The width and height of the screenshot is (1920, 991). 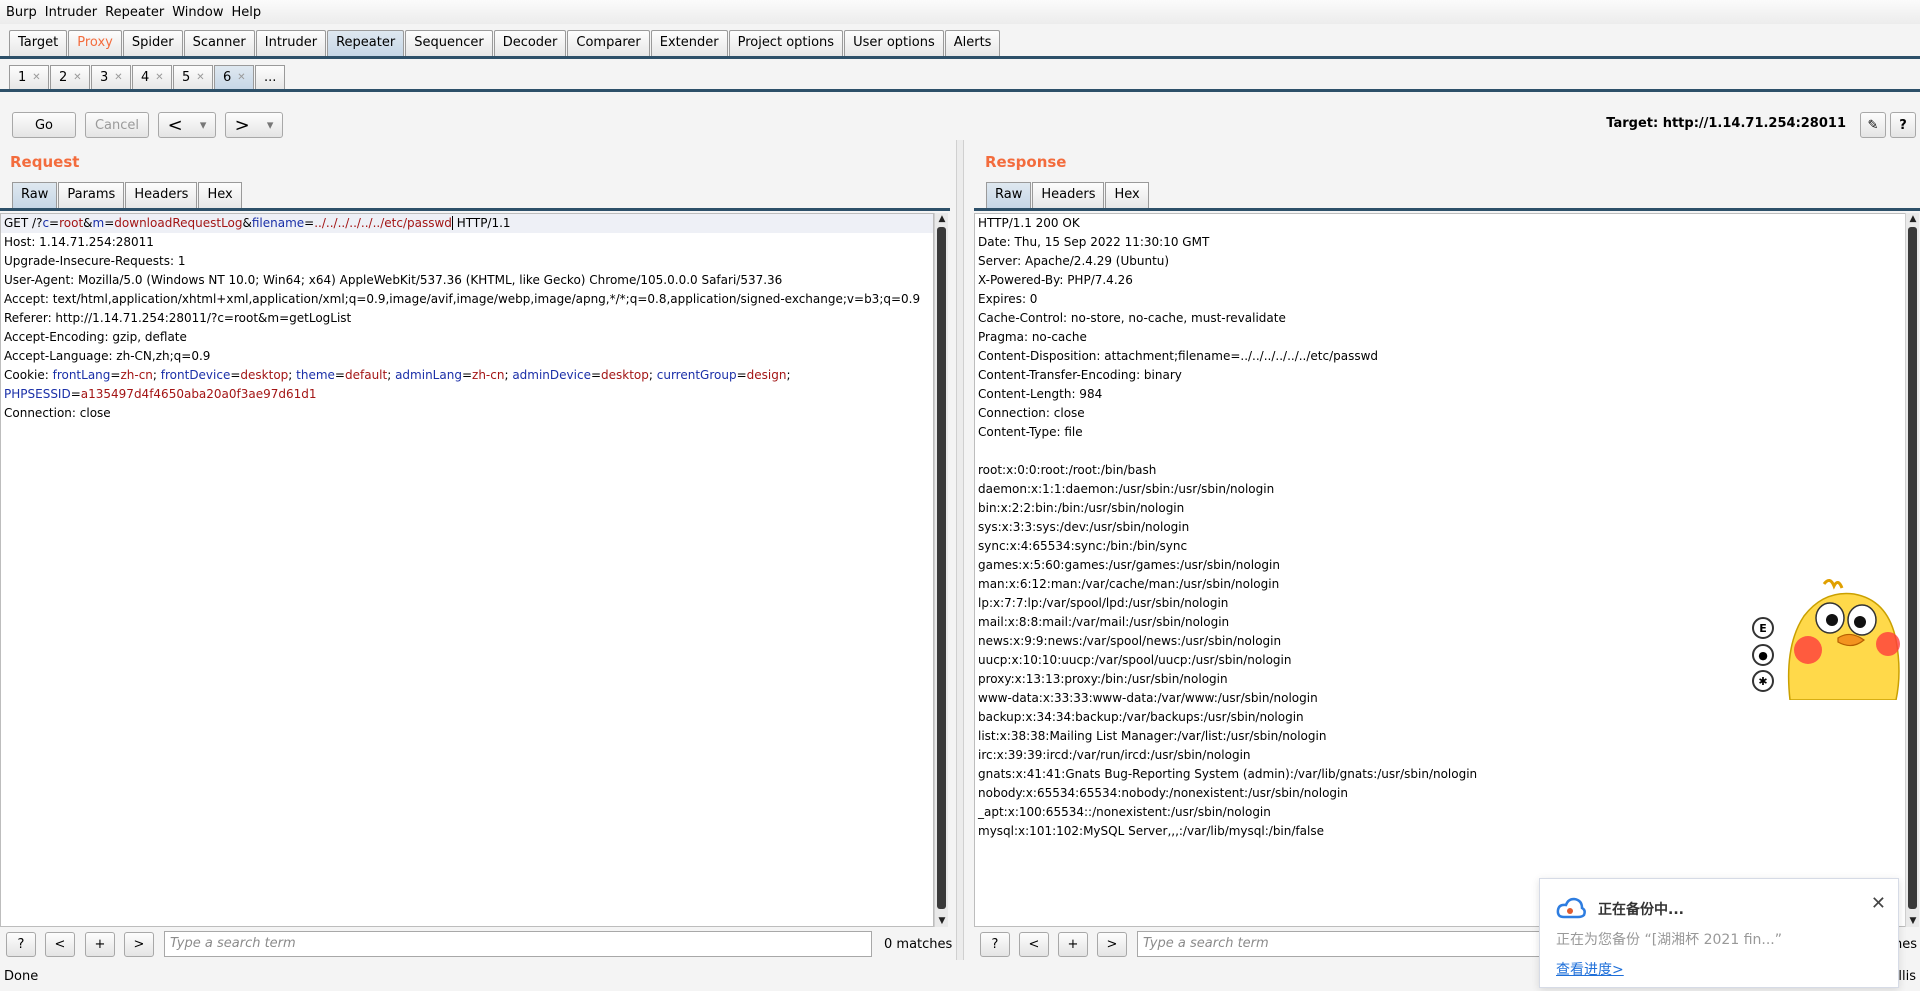 What do you see at coordinates (21, 976) in the screenshot?
I see `status-text: Done` at bounding box center [21, 976].